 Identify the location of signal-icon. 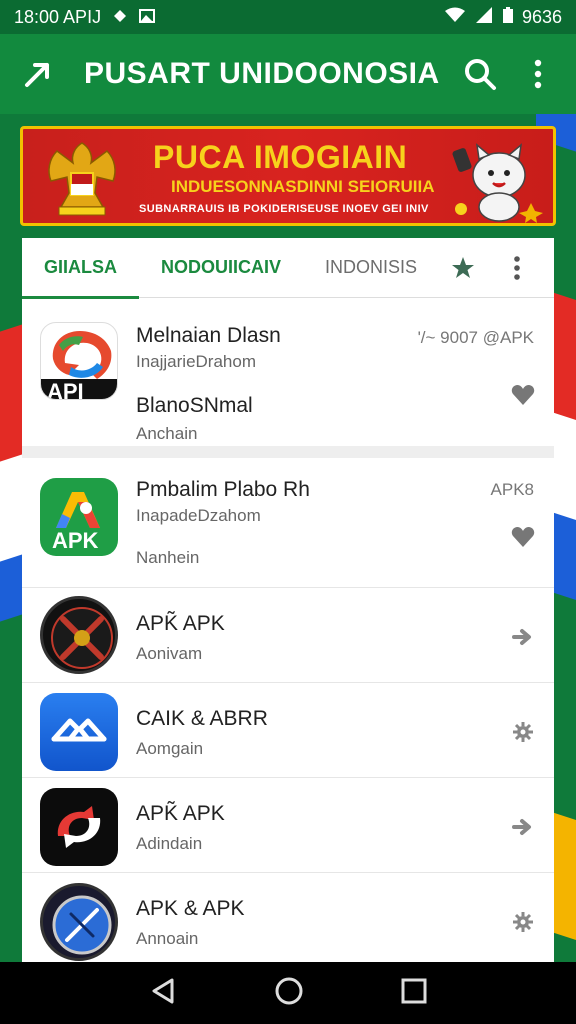
(484, 17).